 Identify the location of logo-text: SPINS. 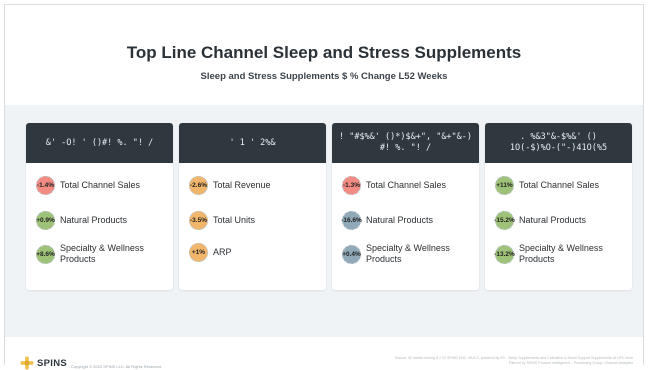
(52, 363).